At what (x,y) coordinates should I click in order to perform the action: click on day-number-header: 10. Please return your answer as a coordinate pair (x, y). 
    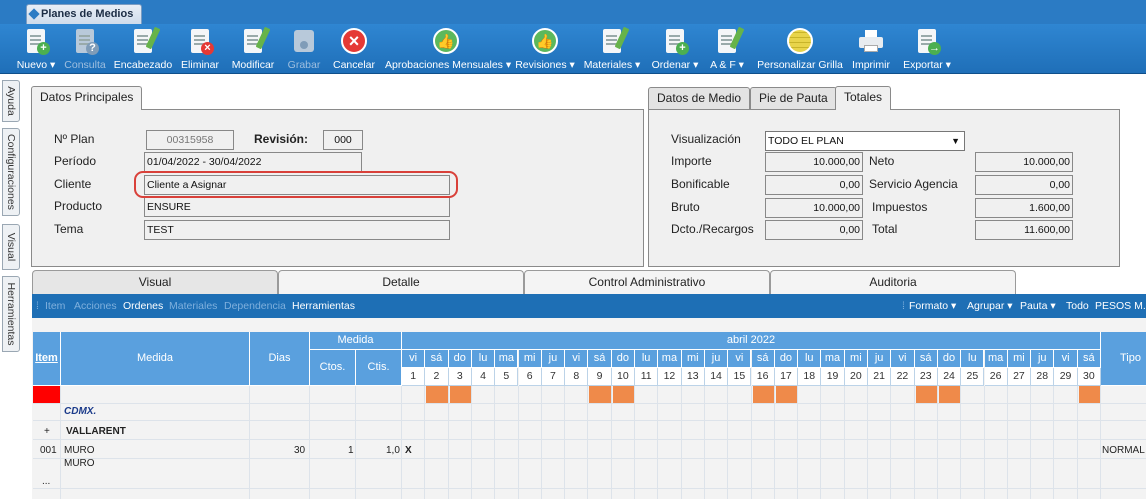
    Looking at the image, I should click on (623, 377).